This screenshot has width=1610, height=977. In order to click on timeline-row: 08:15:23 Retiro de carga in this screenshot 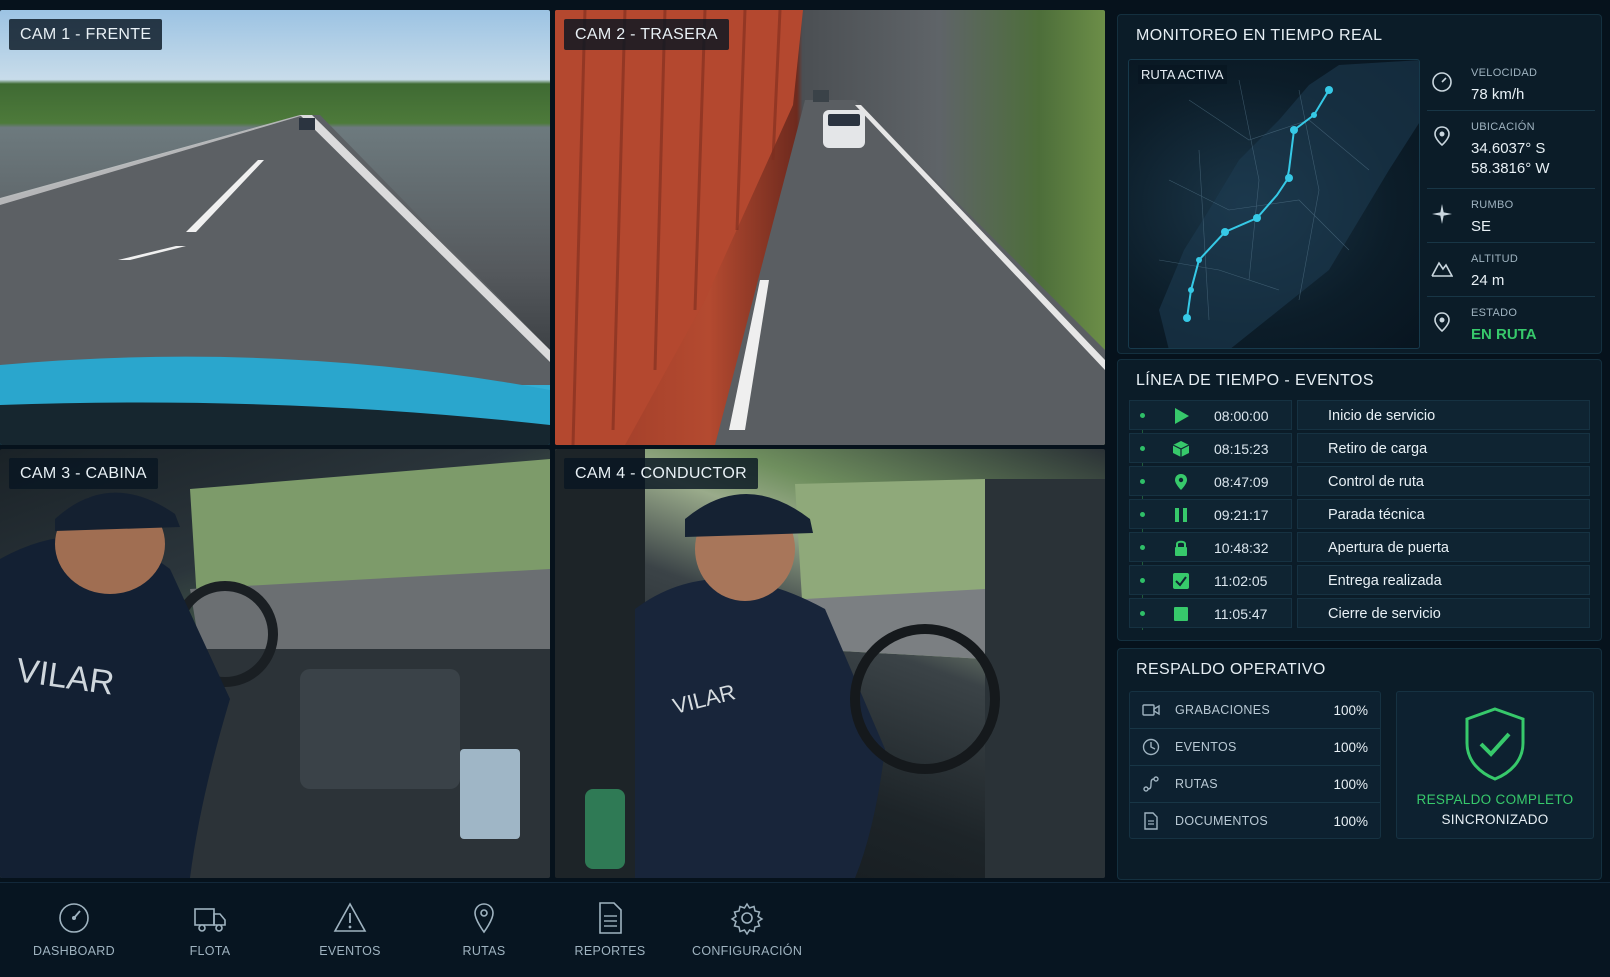, I will do `click(1359, 448)`.